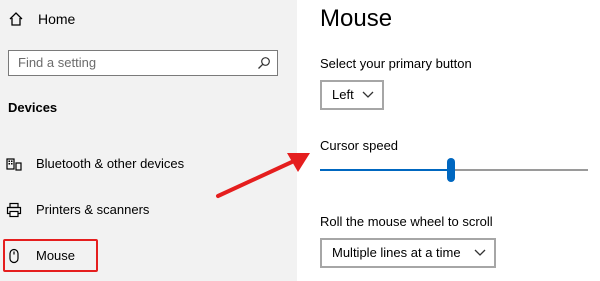 The height and width of the screenshot is (281, 600). What do you see at coordinates (14, 210) in the screenshot?
I see `printer-icon` at bounding box center [14, 210].